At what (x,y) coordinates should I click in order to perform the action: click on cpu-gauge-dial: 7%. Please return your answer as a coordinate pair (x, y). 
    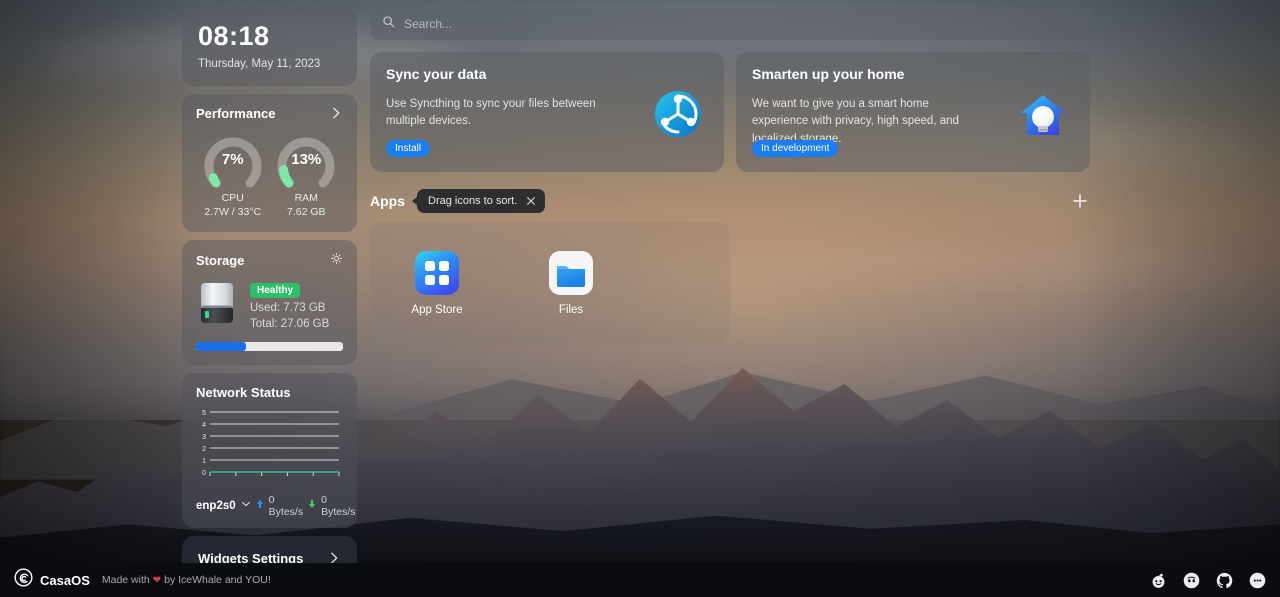
    Looking at the image, I should click on (233, 160).